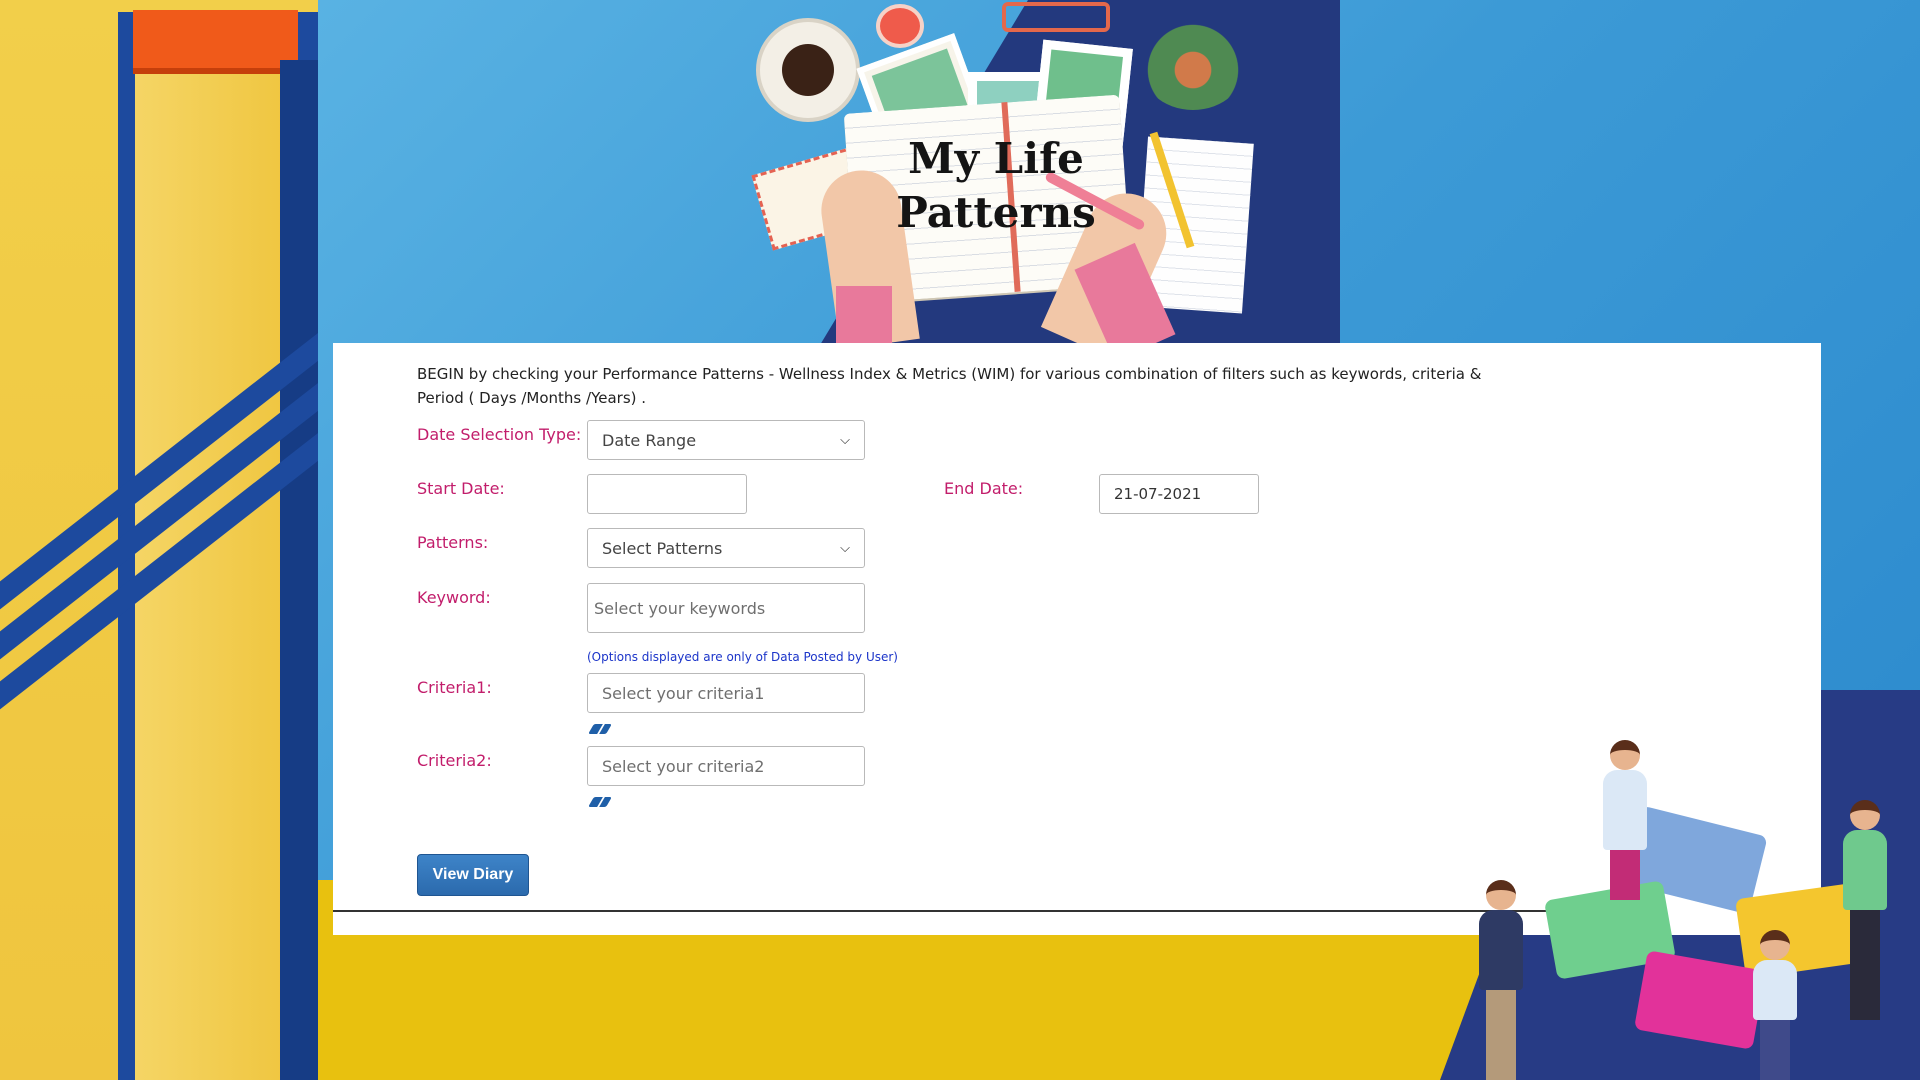 This screenshot has width=1920, height=1080. I want to click on criteria1-placeholder: Select your criteria1, so click(683, 693).